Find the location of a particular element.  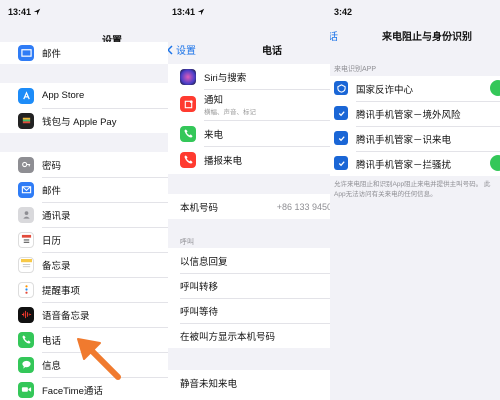

phone-item-notifications: 通知 横幅、声音、标记 is located at coordinates (249, 104).